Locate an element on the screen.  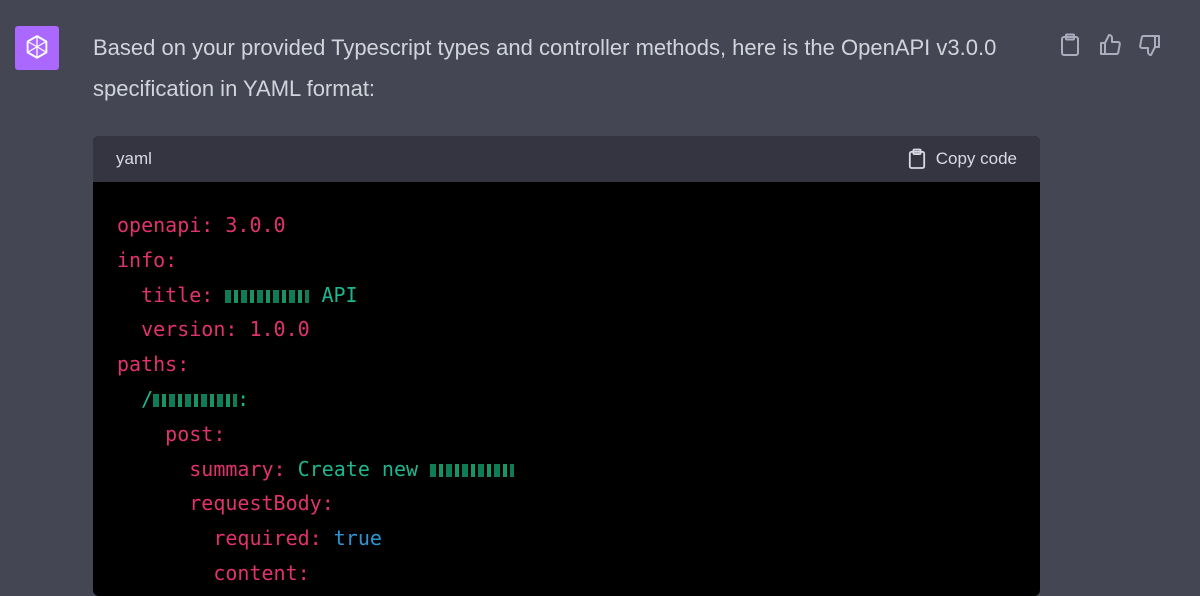
code-block-header: yaml Copy code is located at coordinates (566, 159).